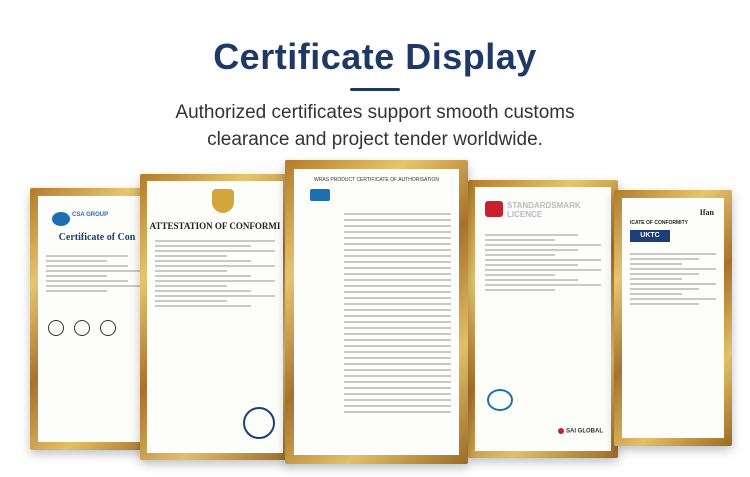 Image resolution: width=750 pixels, height=477 pixels. Describe the element at coordinates (90, 215) in the screenshot. I see `certificate-brand: CSA GROUP` at that location.